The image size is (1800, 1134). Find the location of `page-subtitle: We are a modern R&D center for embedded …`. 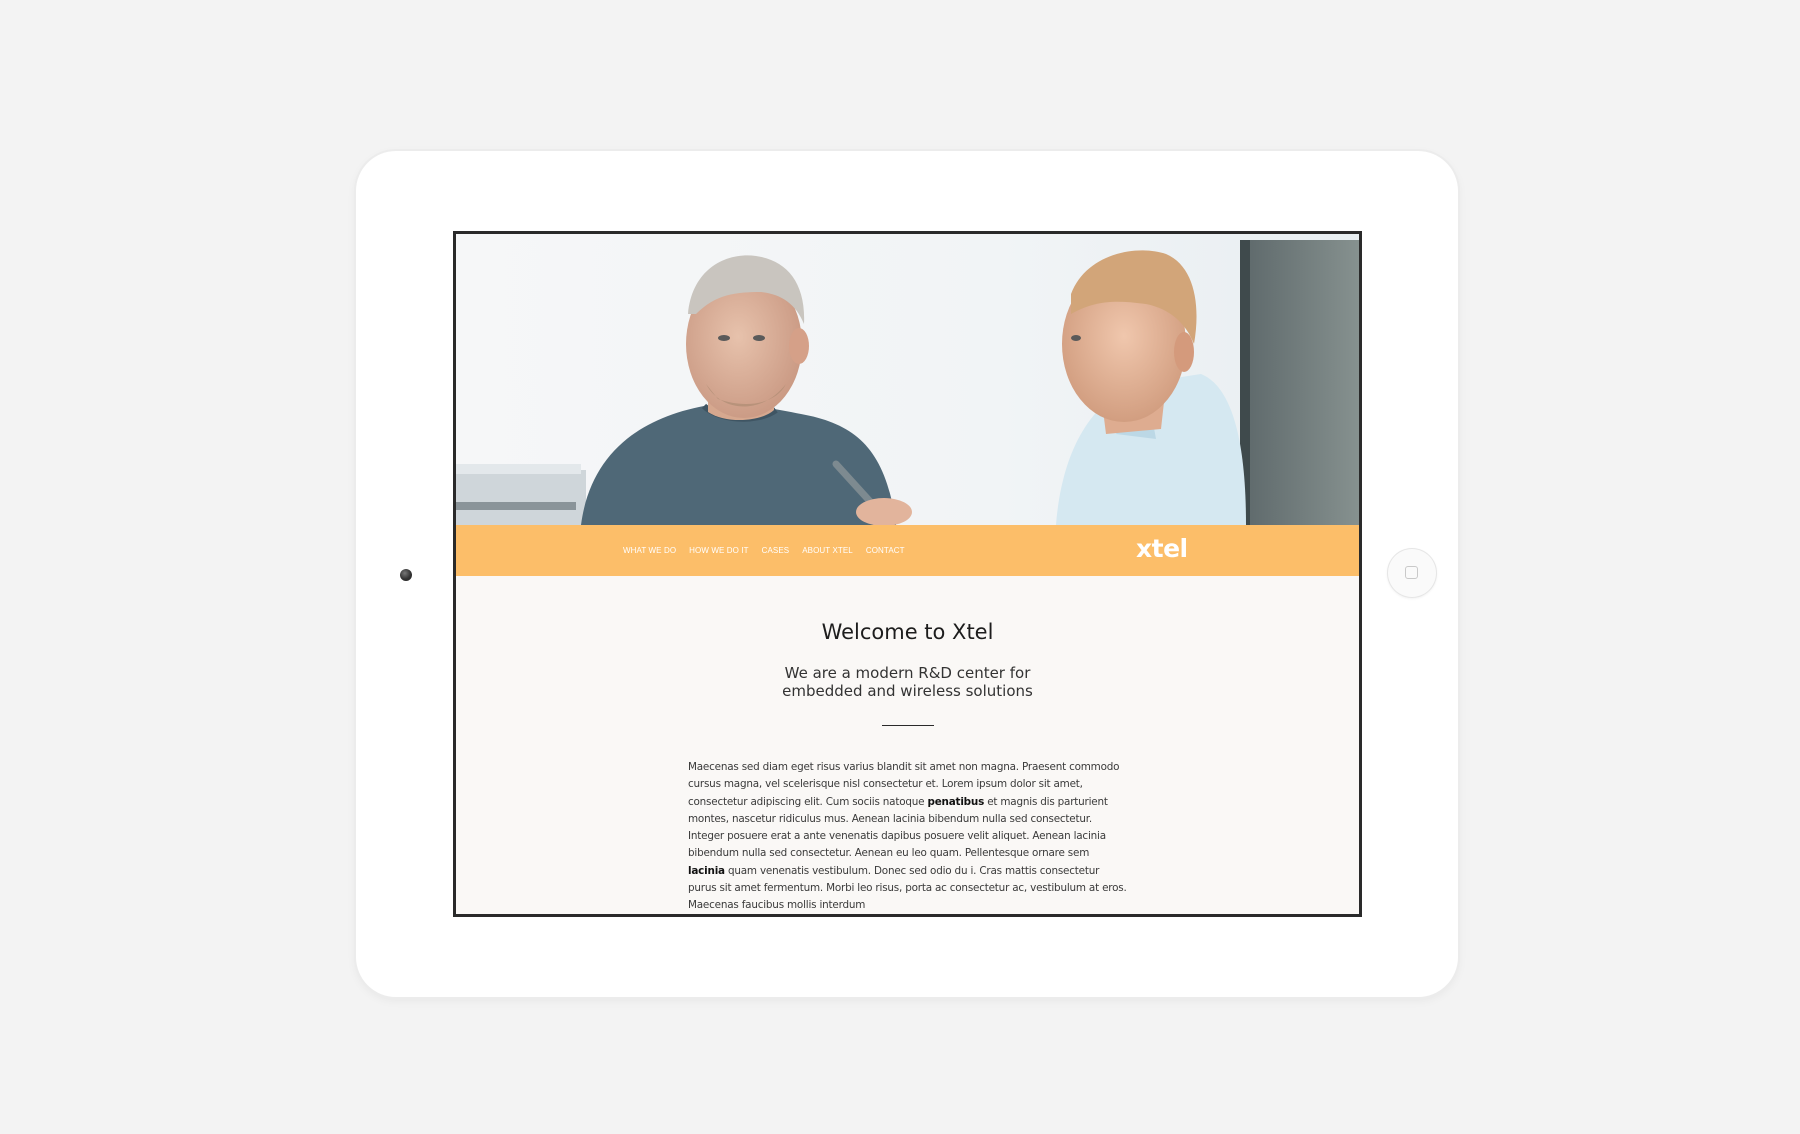

page-subtitle: We are a modern R&D center for embedded … is located at coordinates (907, 682).